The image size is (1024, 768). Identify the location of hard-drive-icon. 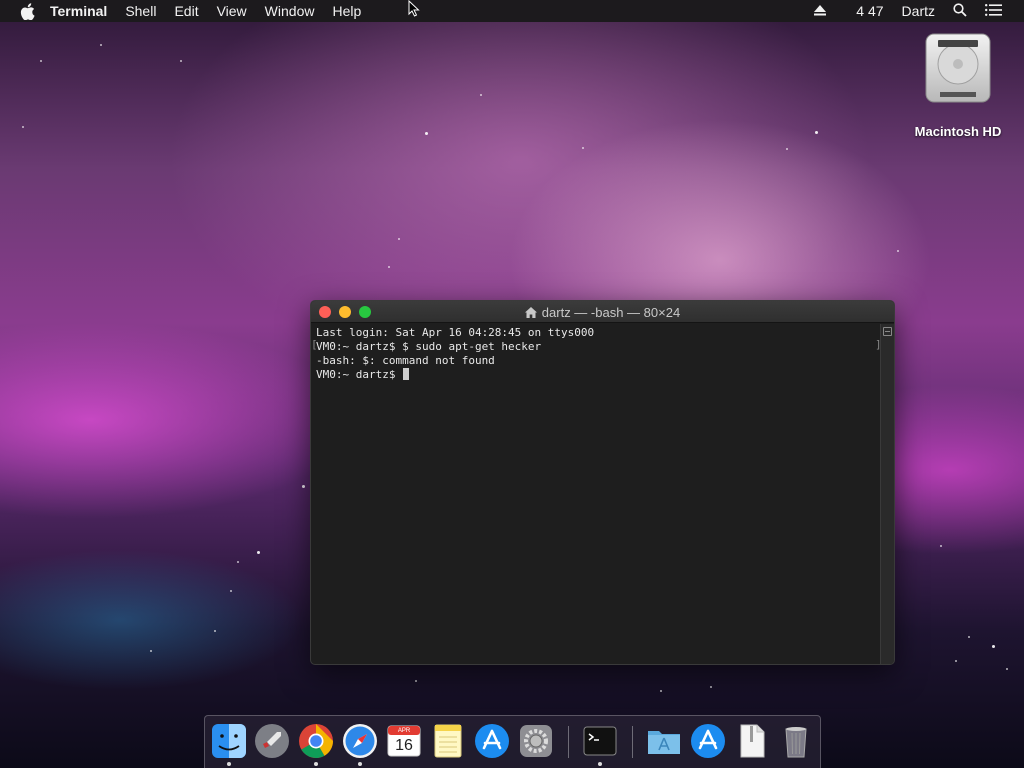
(958, 69).